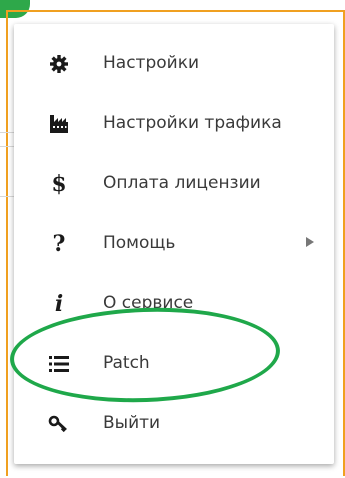 This screenshot has height=478, width=345. I want to click on list-icon, so click(59, 364).